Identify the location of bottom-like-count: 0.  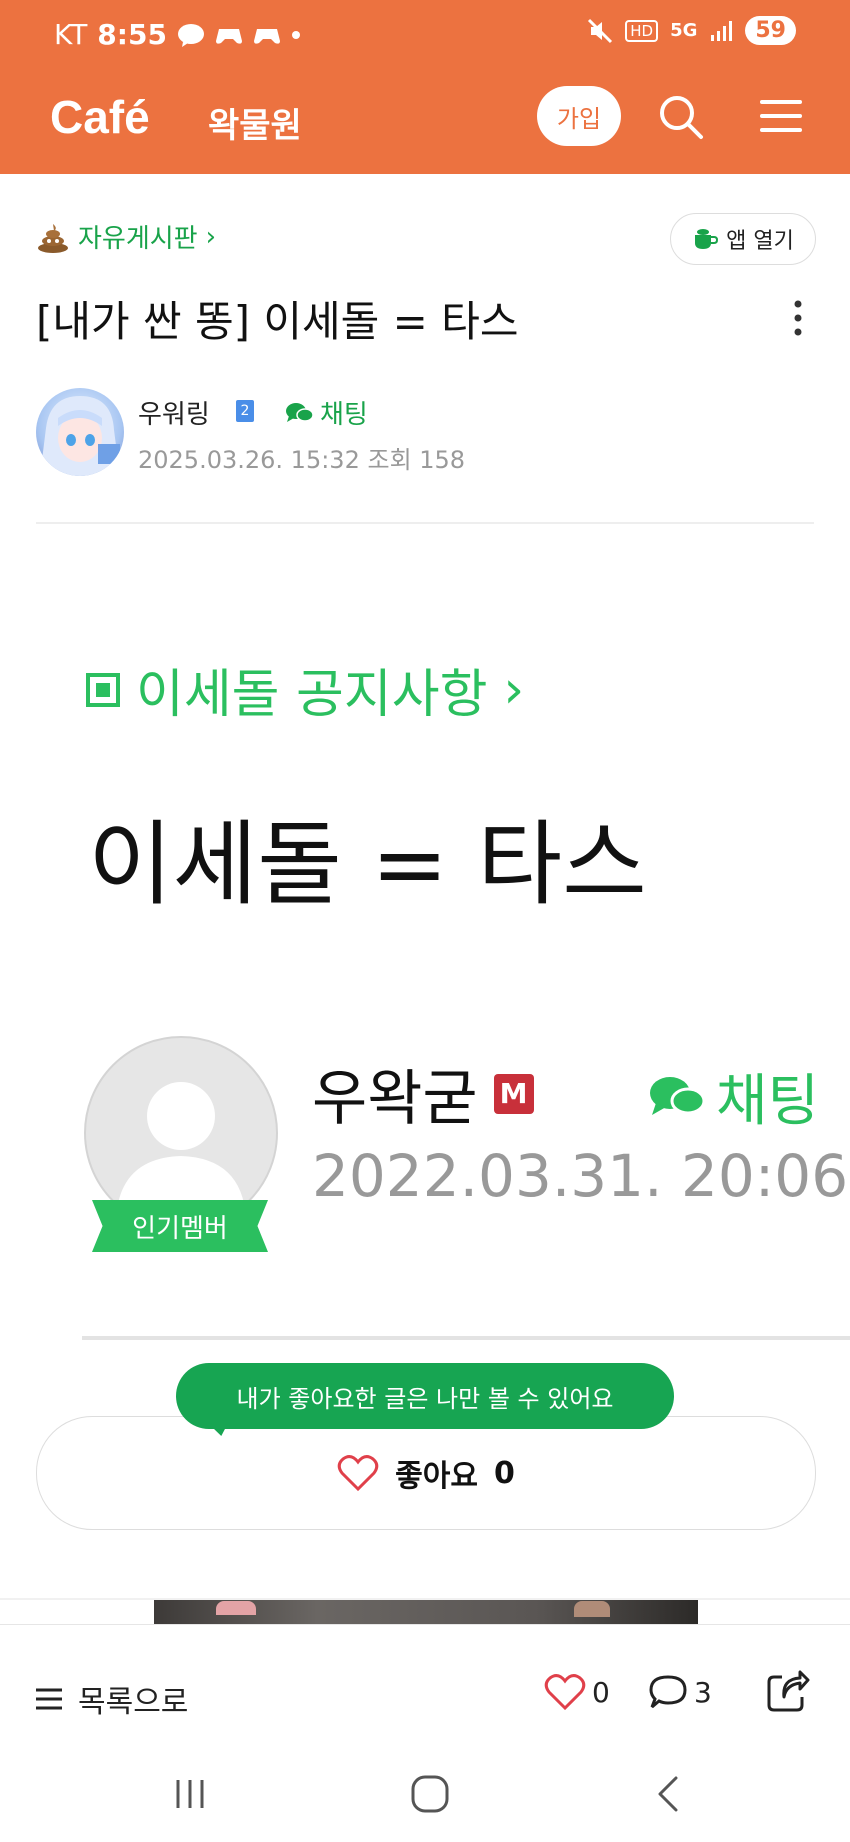
(601, 1692).